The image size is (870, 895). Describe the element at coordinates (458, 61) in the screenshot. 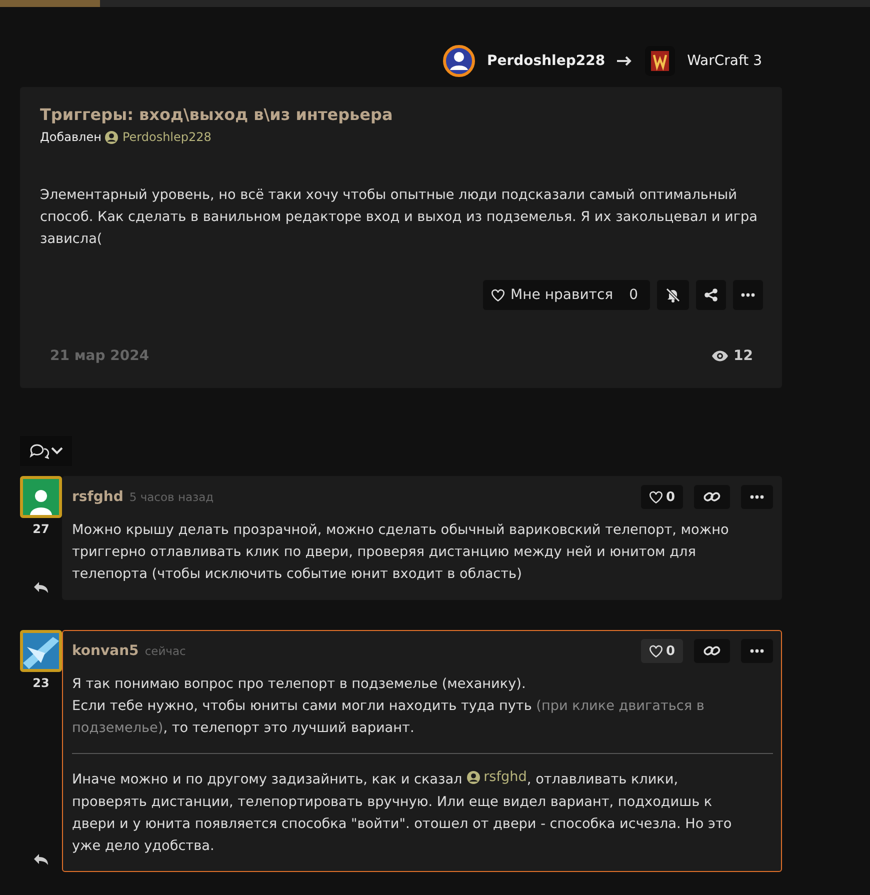

I see `avatar-icon` at that location.